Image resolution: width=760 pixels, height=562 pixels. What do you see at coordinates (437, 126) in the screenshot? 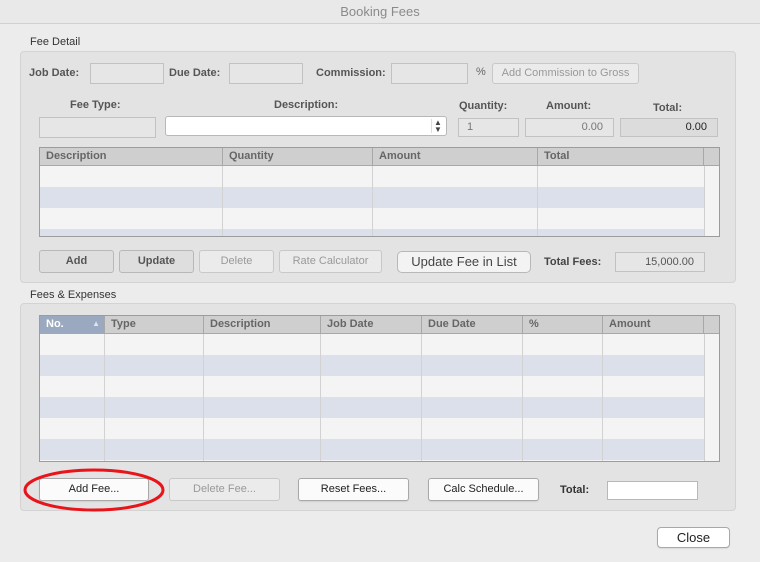
I see `chevron-updown-icon: ▲ ▼` at bounding box center [437, 126].